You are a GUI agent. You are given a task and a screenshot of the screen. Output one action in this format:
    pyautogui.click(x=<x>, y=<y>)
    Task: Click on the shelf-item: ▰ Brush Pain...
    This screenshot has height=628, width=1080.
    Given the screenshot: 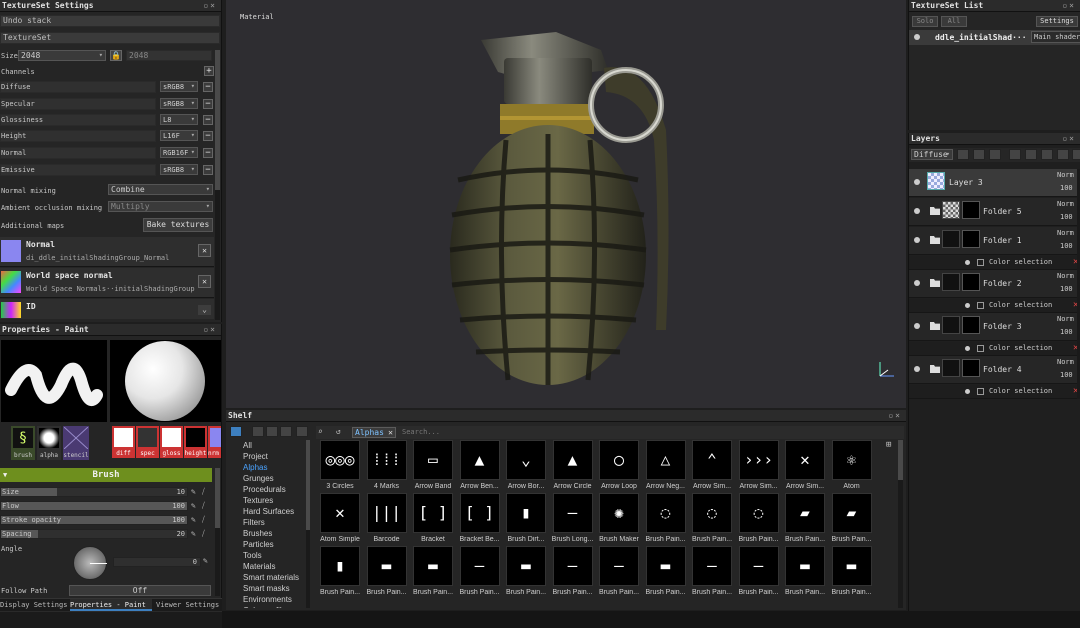 What is the action you would take?
    pyautogui.click(x=805, y=519)
    